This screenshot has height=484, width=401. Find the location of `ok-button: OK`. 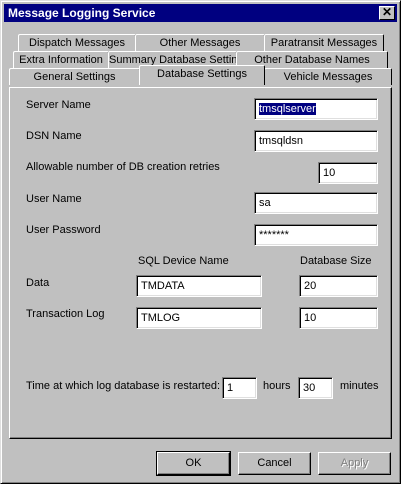

ok-button: OK is located at coordinates (193, 463).